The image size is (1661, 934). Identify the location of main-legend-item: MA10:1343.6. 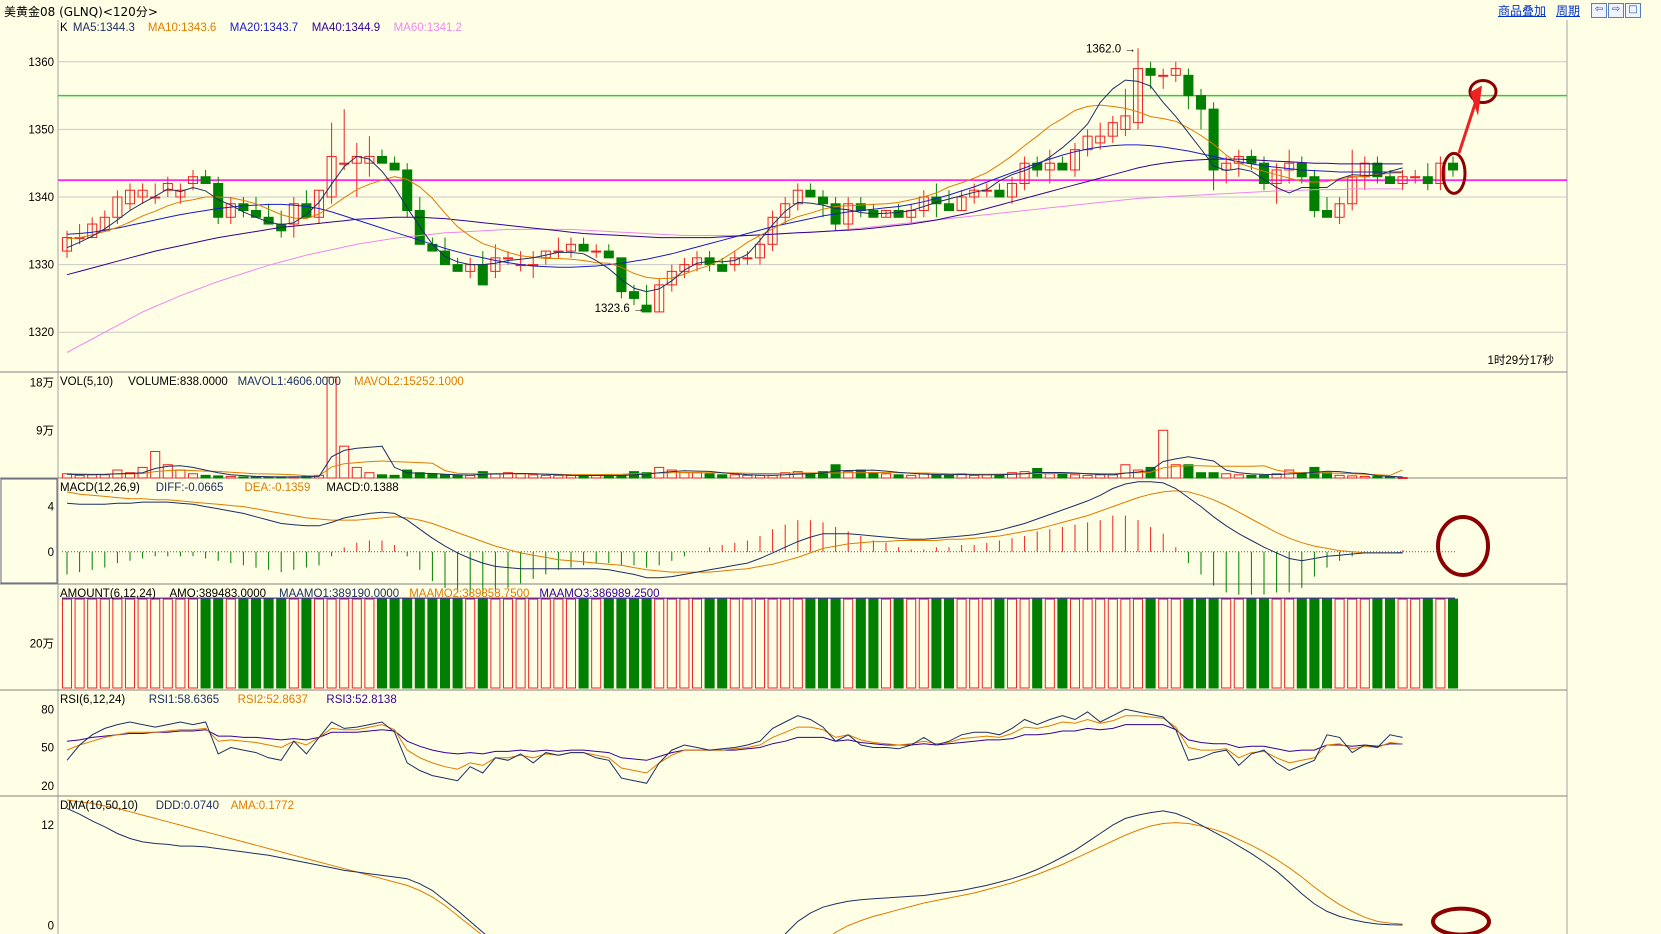
(182, 28).